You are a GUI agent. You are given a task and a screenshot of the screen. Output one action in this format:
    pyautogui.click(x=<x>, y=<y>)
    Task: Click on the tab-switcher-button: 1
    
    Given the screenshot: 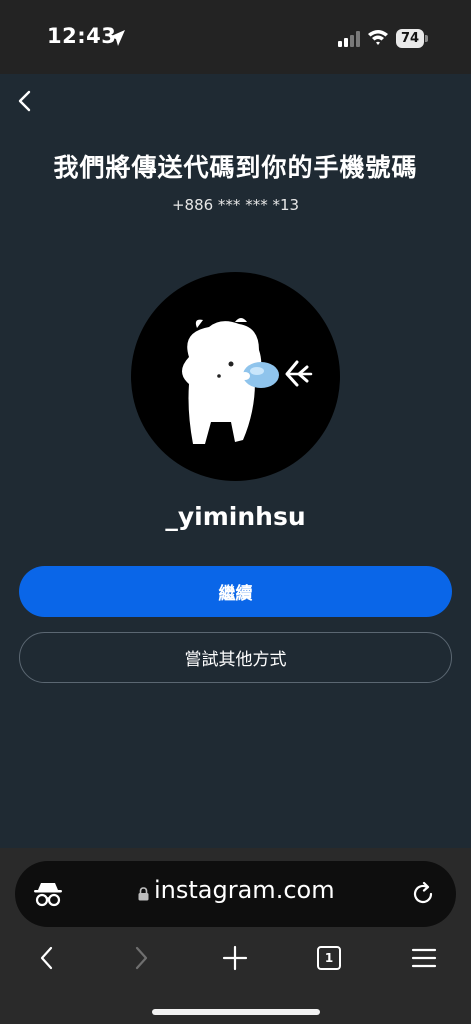 What is the action you would take?
    pyautogui.click(x=330, y=959)
    